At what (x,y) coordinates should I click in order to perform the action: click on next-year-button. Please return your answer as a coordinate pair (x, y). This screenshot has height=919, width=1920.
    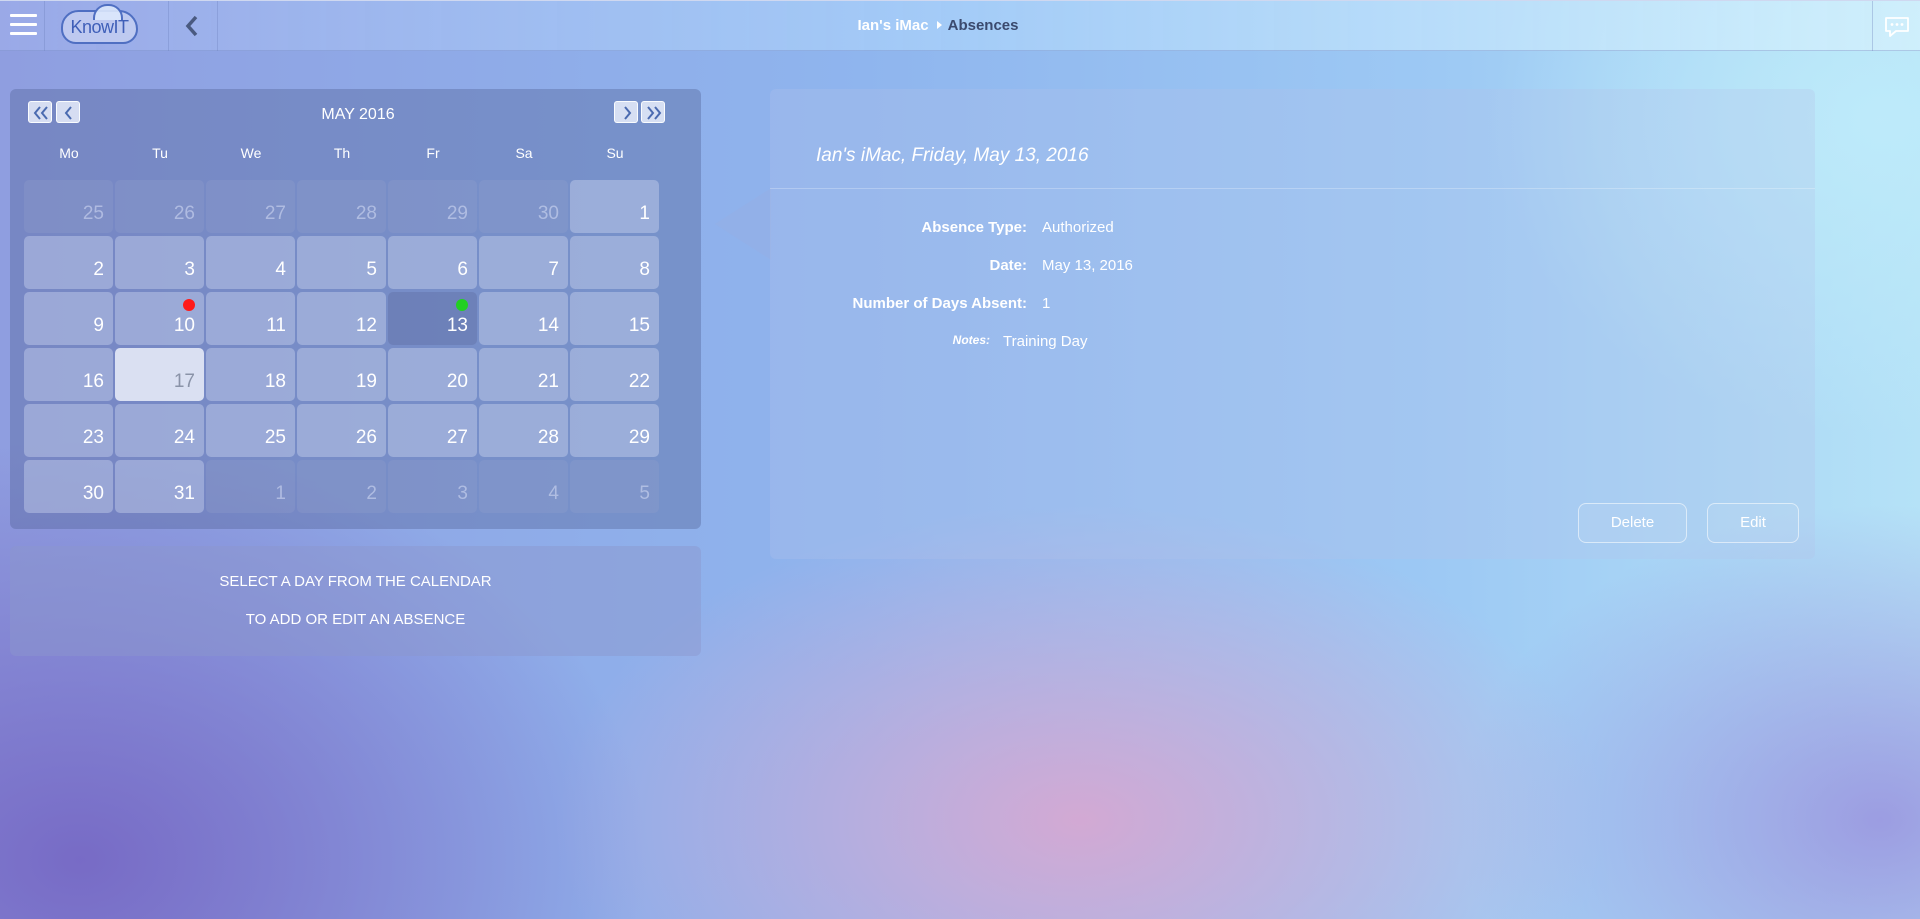
    Looking at the image, I should click on (653, 112).